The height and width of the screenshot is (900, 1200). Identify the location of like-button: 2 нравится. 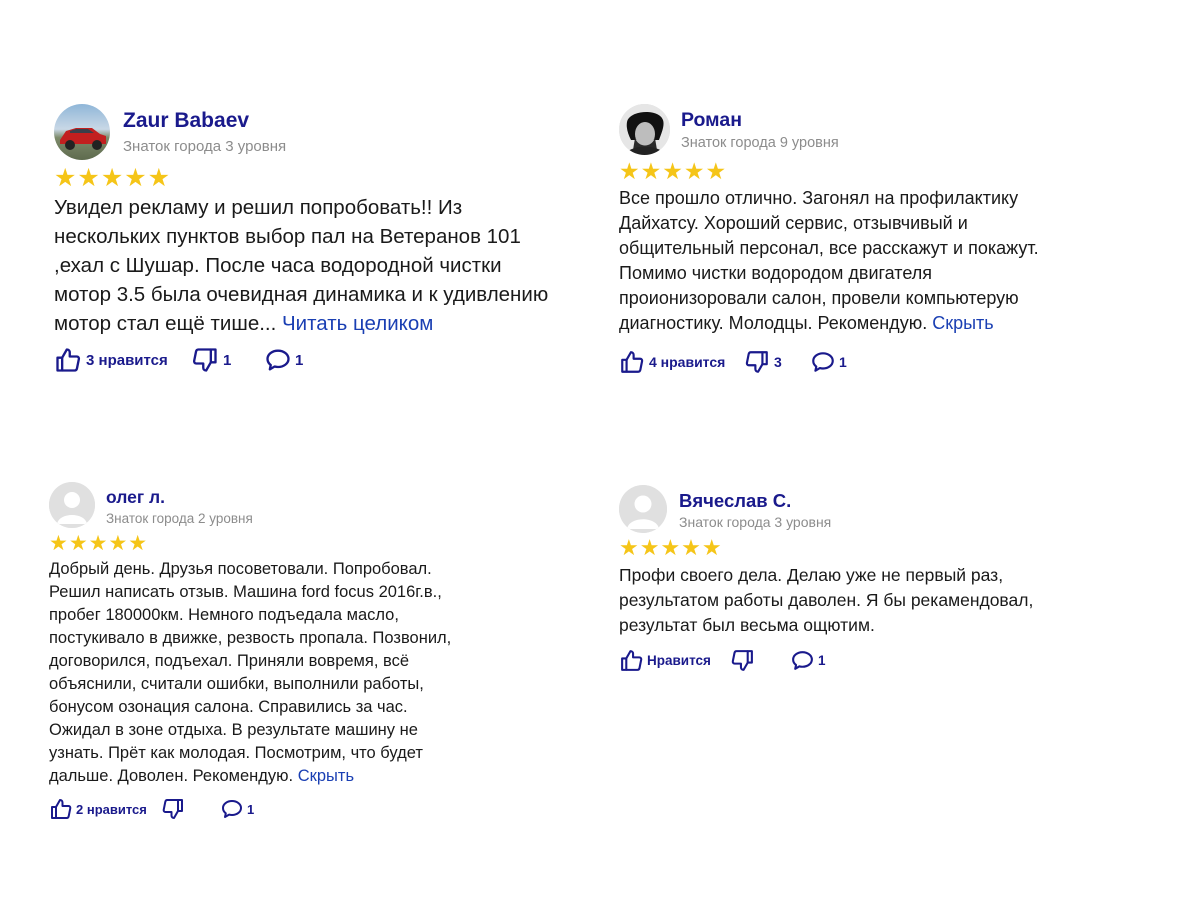
(105, 809).